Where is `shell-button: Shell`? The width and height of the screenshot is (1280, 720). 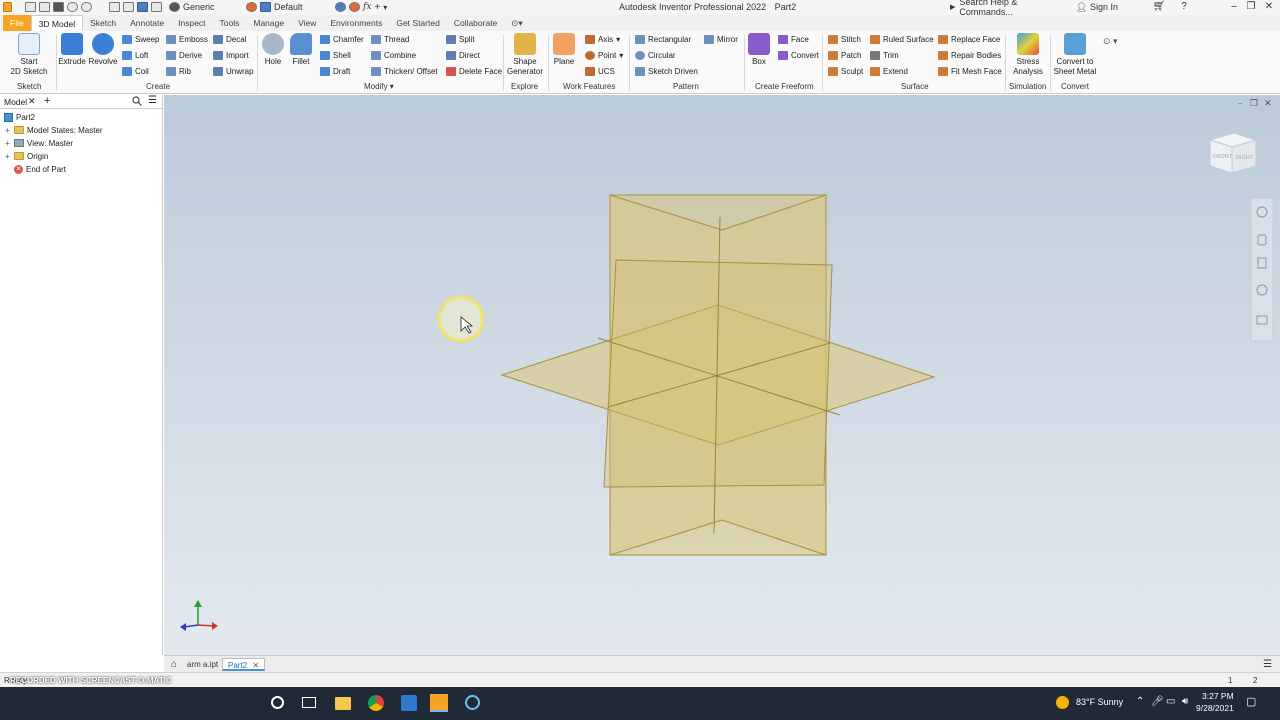 shell-button: Shell is located at coordinates (335, 55).